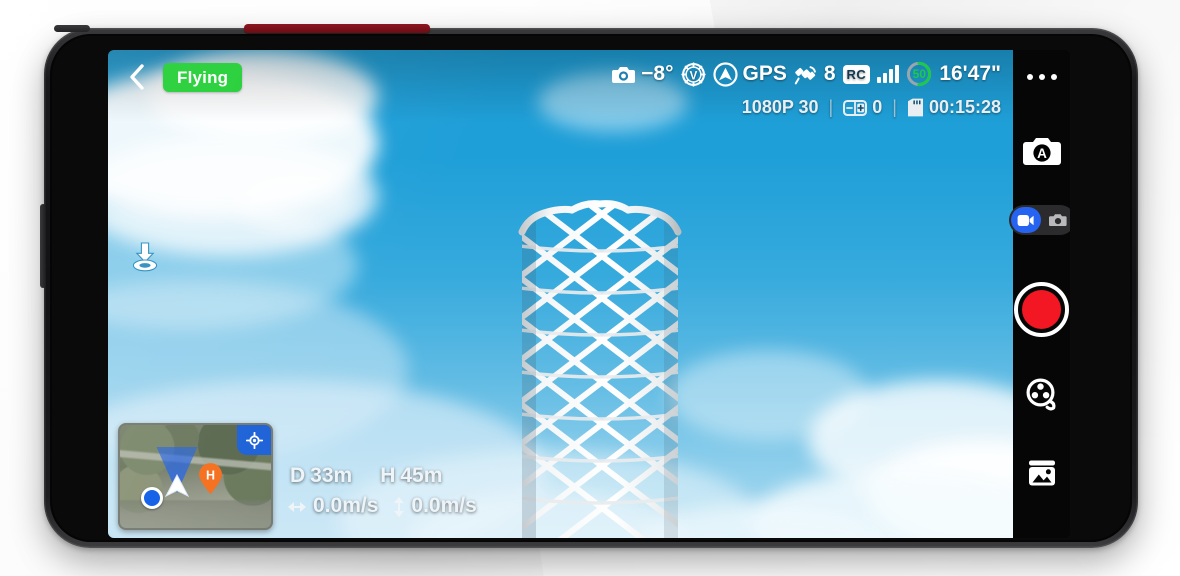 This screenshot has height=576, width=1180. I want to click on vision-system-icon: V, so click(693, 74).